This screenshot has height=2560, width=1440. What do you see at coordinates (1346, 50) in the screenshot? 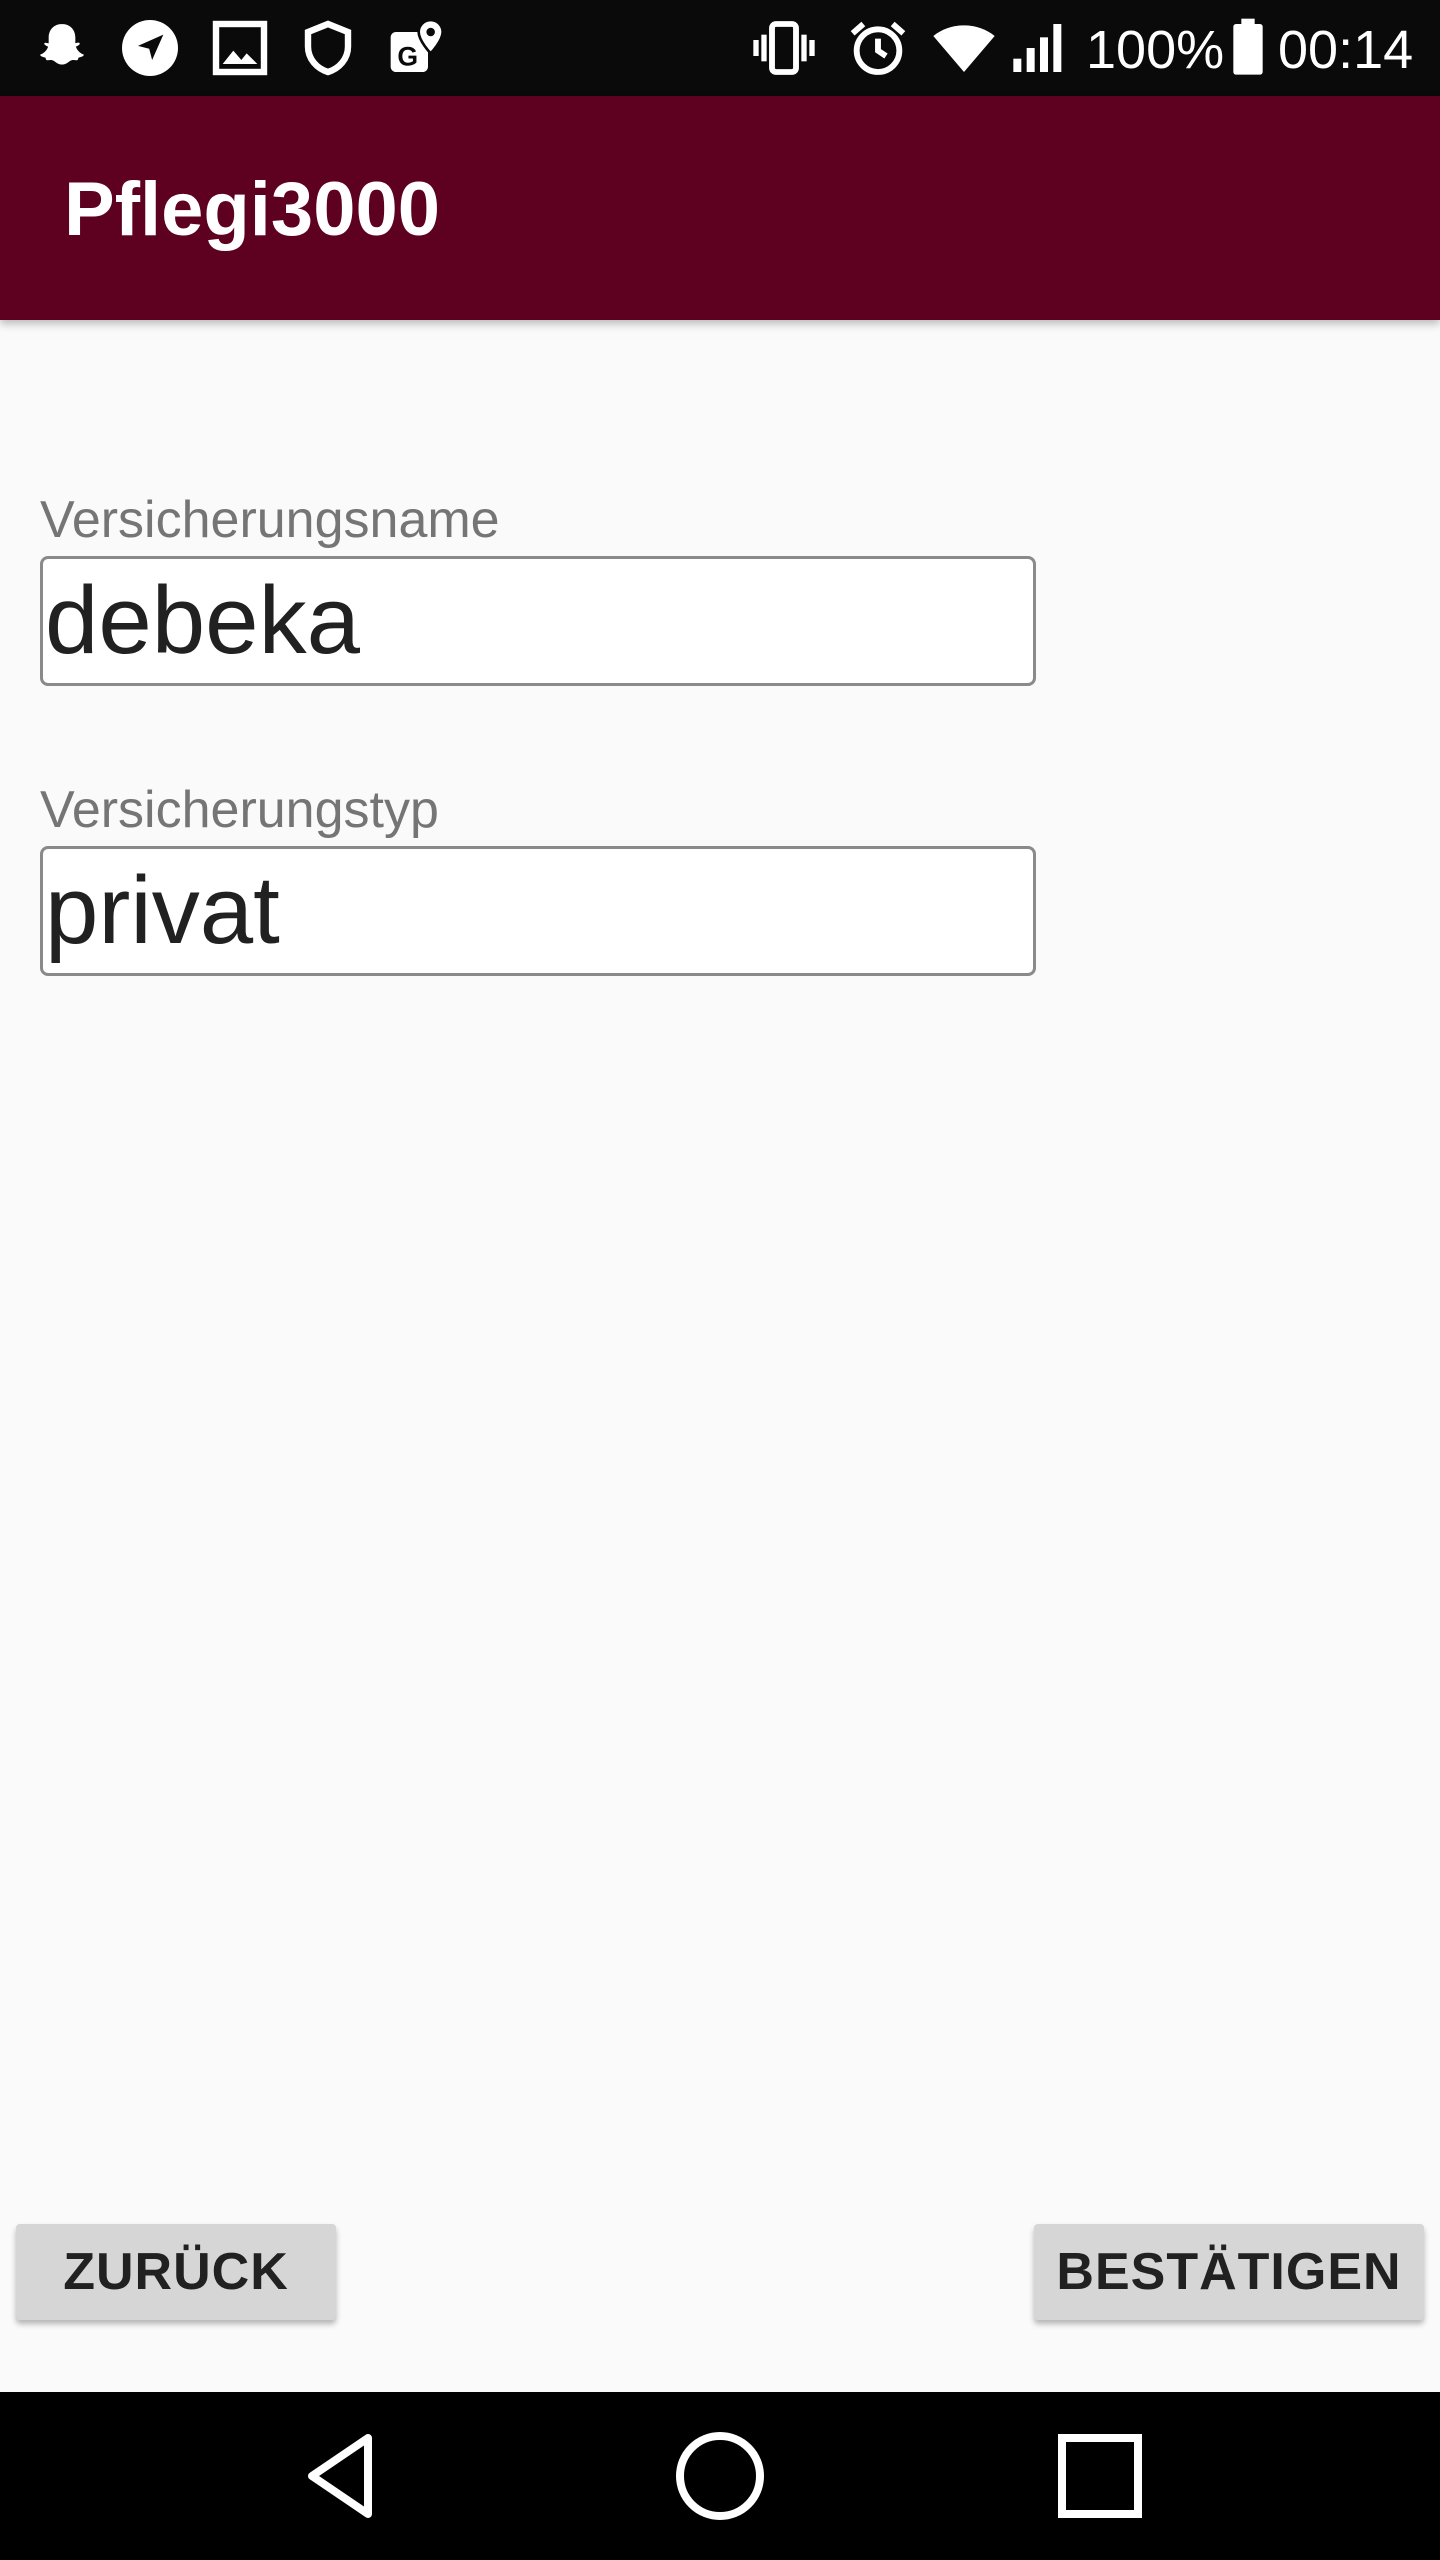
I see `clock: 00:14` at bounding box center [1346, 50].